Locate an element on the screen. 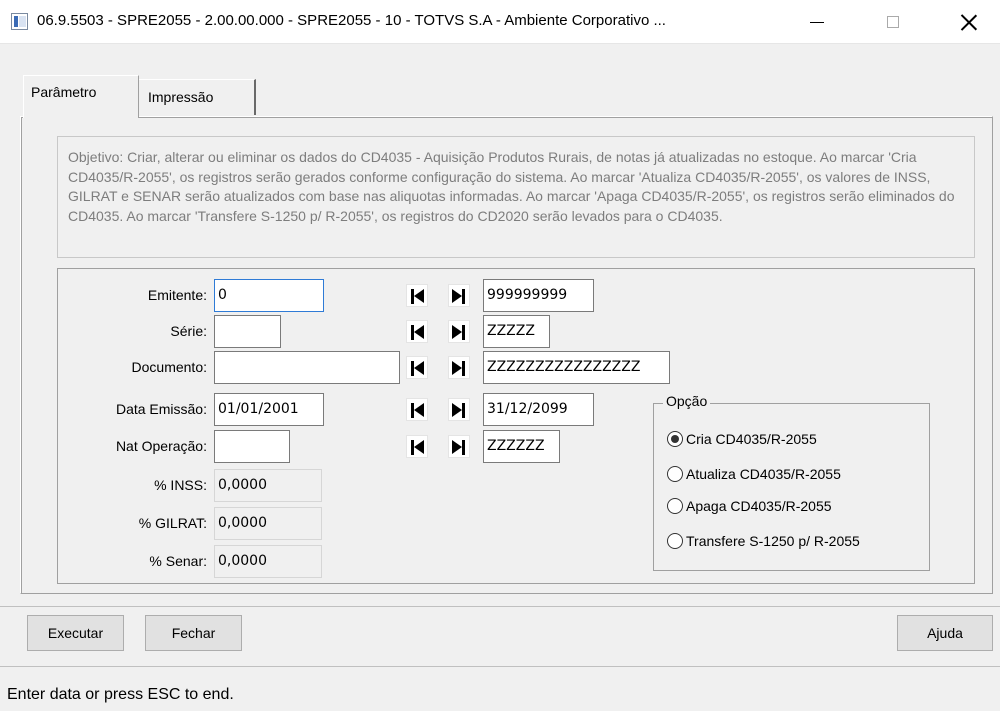 Image resolution: width=1000 pixels, height=711 pixels. data-emissao-to-input: 31/12/2099 is located at coordinates (538, 409).